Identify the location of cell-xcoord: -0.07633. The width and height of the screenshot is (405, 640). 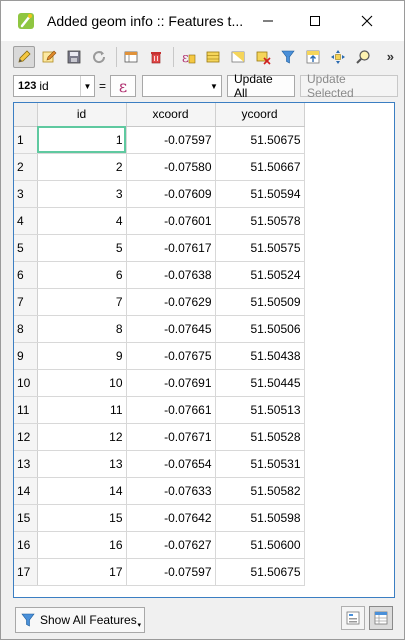
(171, 491).